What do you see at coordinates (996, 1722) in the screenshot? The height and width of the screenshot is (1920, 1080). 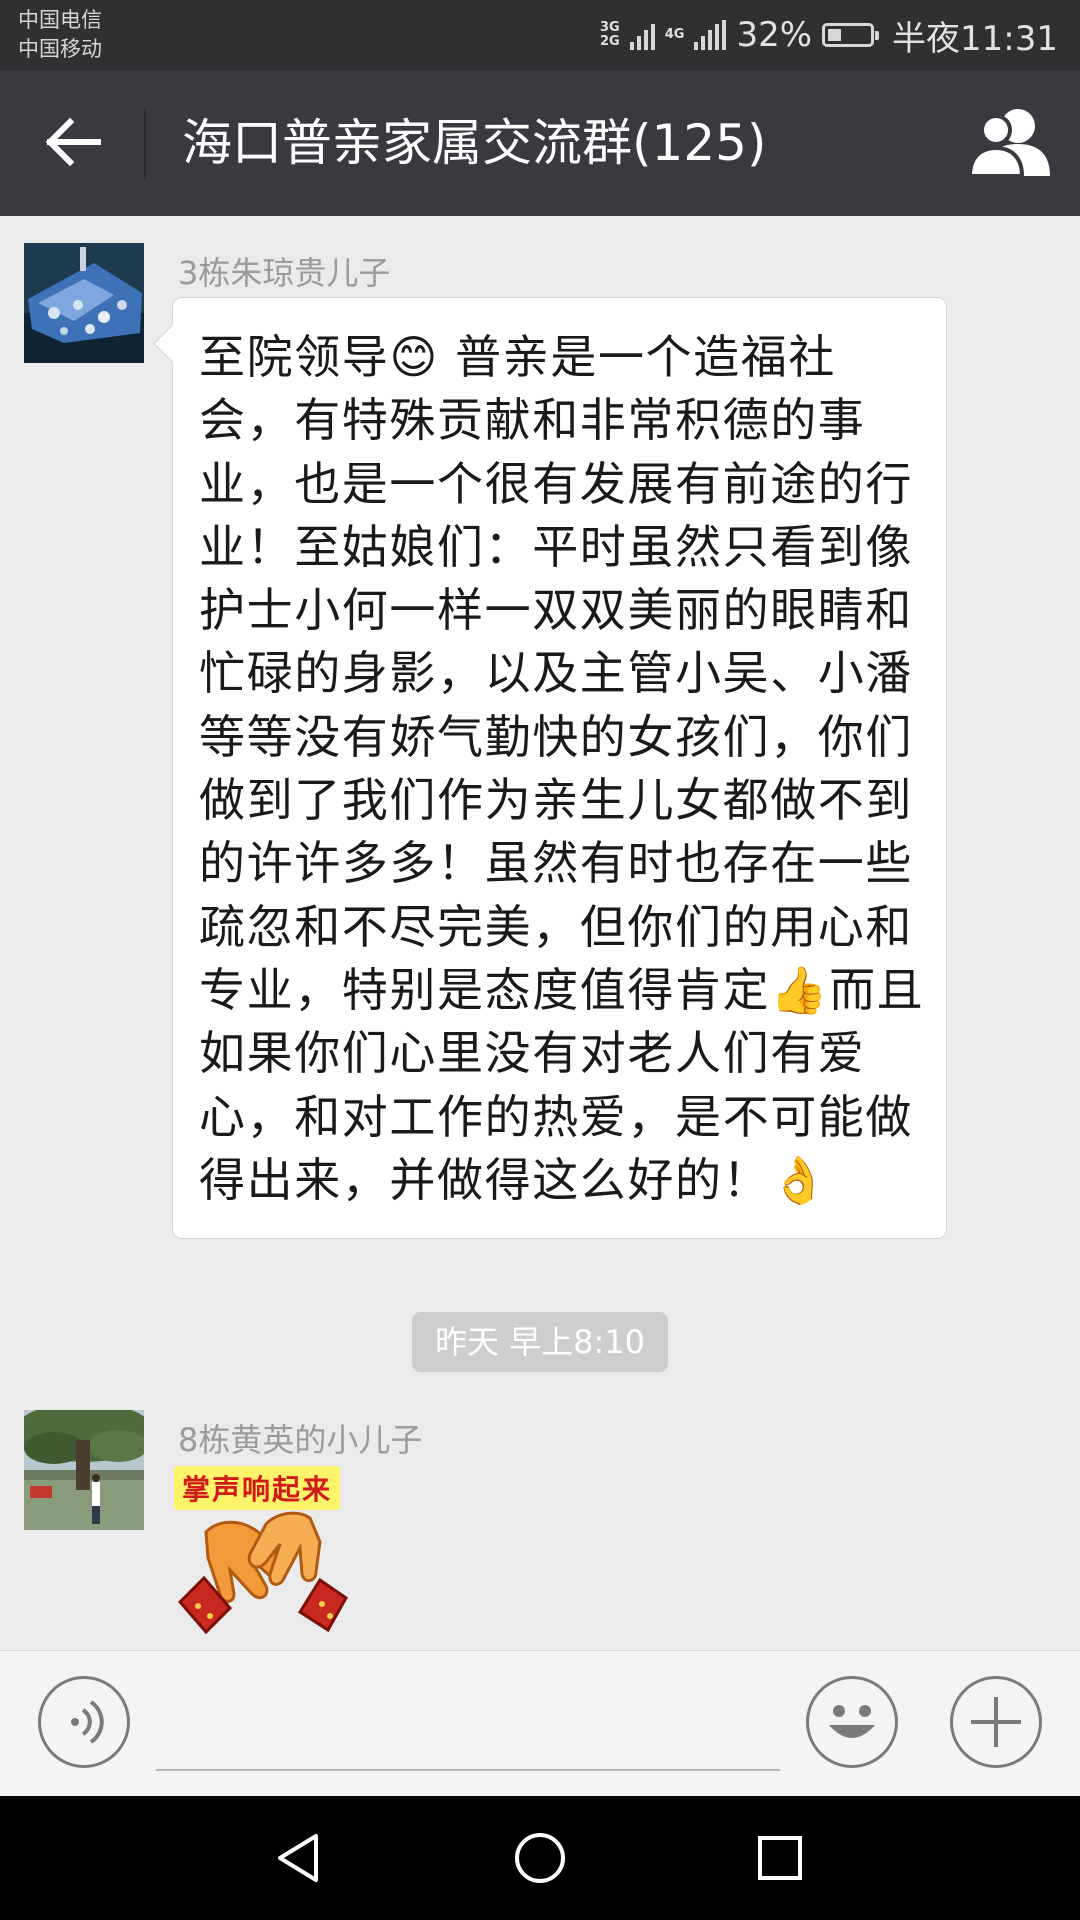 I see `plus-icon` at bounding box center [996, 1722].